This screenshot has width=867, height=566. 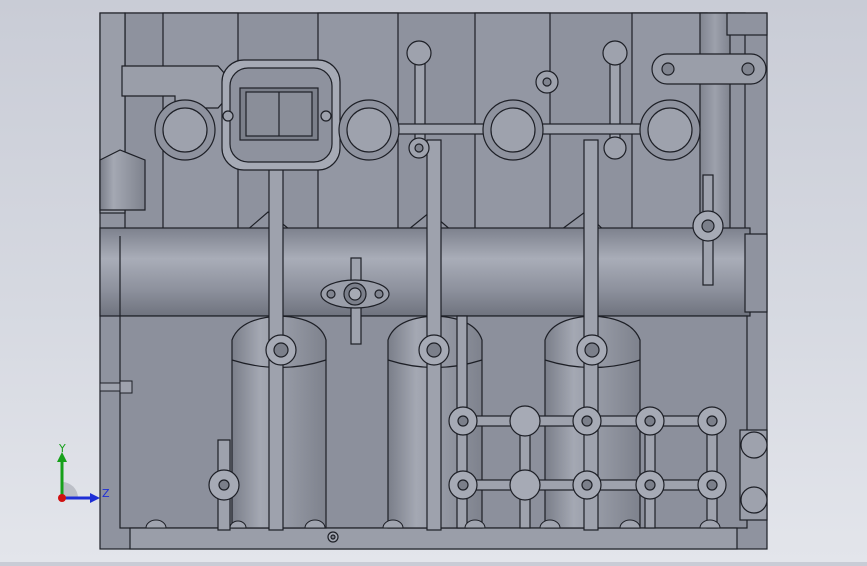 I want to click on axis-triad: Y Z, so click(x=83, y=474).